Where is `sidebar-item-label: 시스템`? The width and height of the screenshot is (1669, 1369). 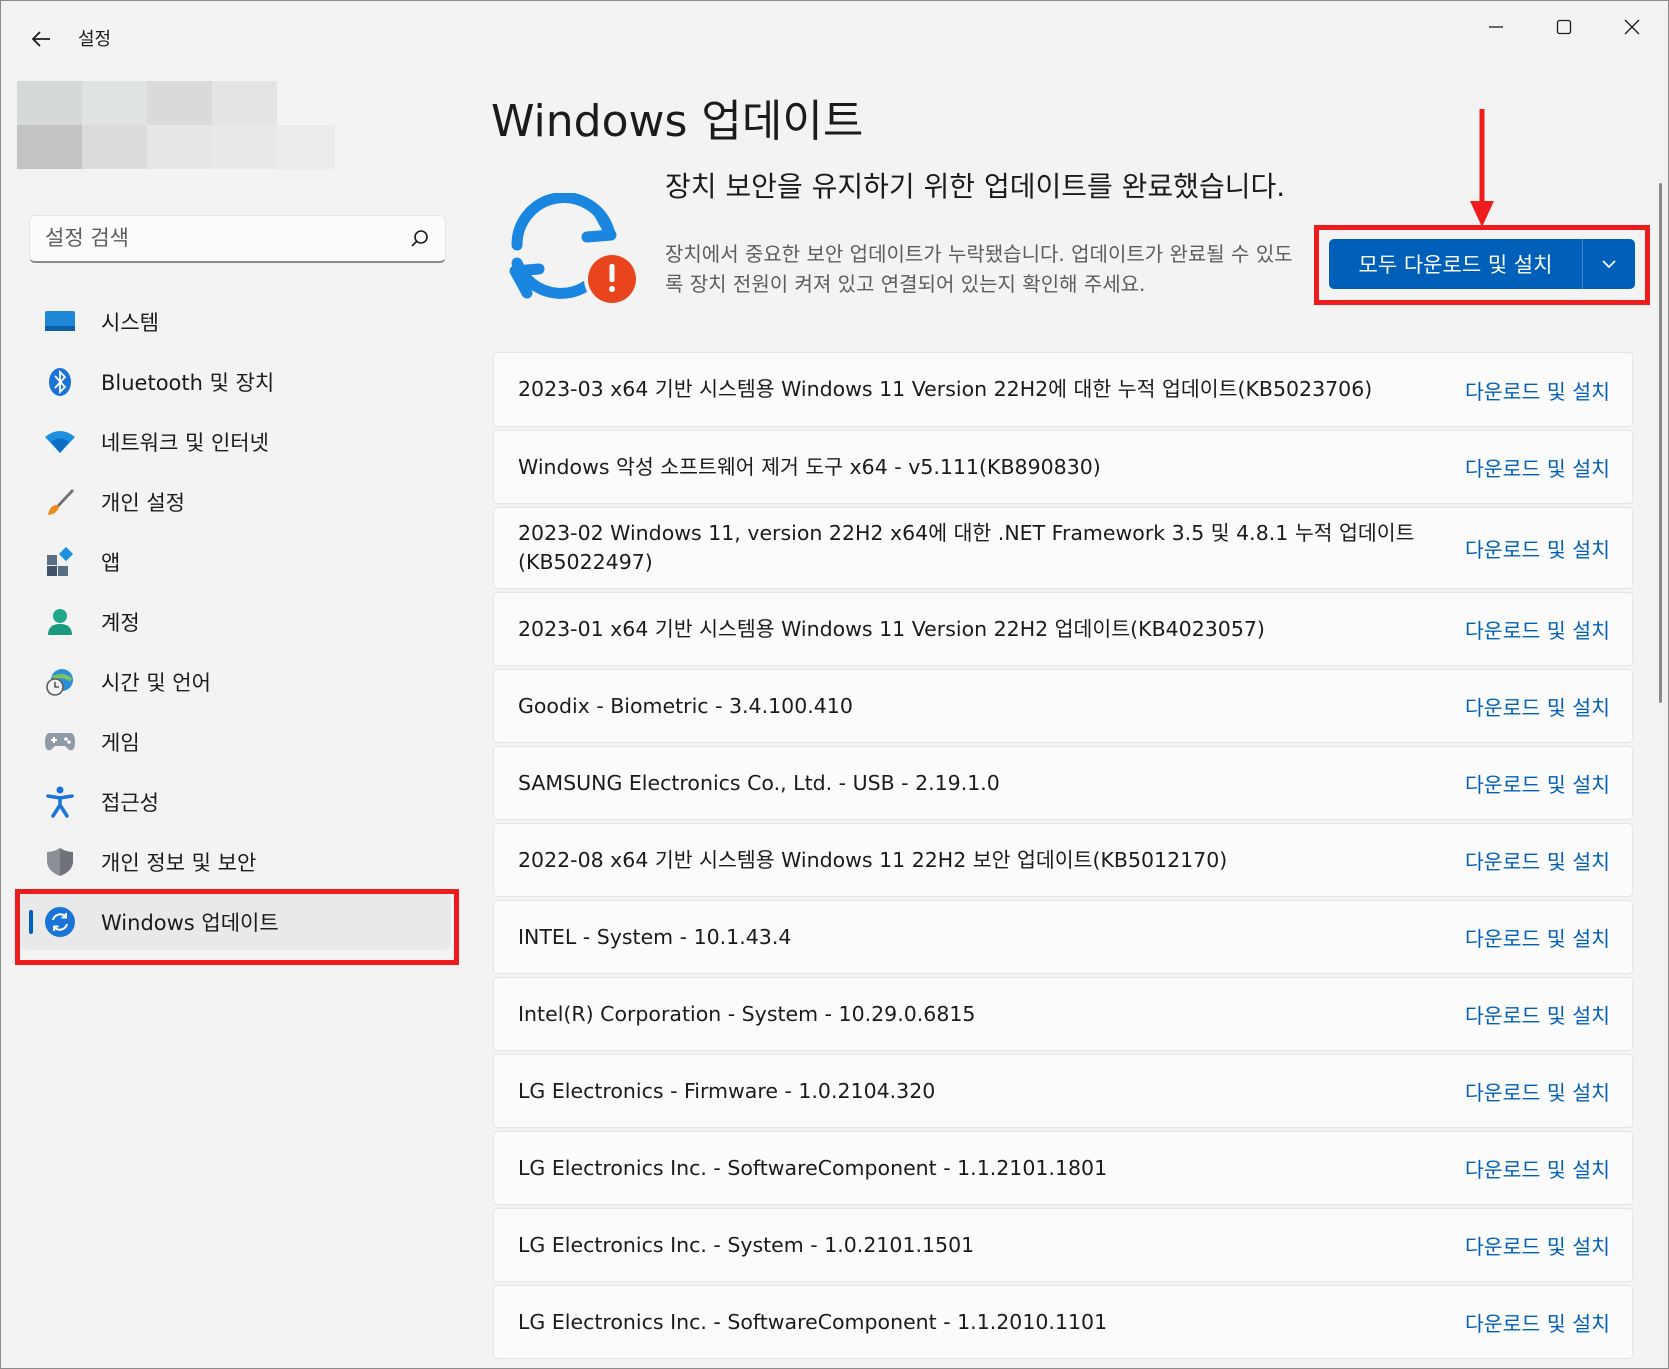 sidebar-item-label: 시스템 is located at coordinates (130, 323).